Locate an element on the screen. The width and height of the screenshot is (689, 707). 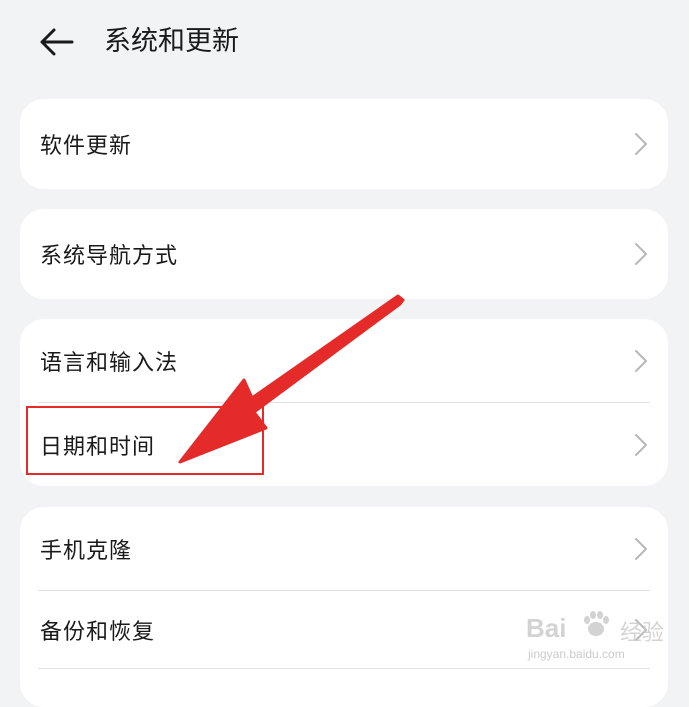
list-item-label: 日期和时间 is located at coordinates (98, 447).